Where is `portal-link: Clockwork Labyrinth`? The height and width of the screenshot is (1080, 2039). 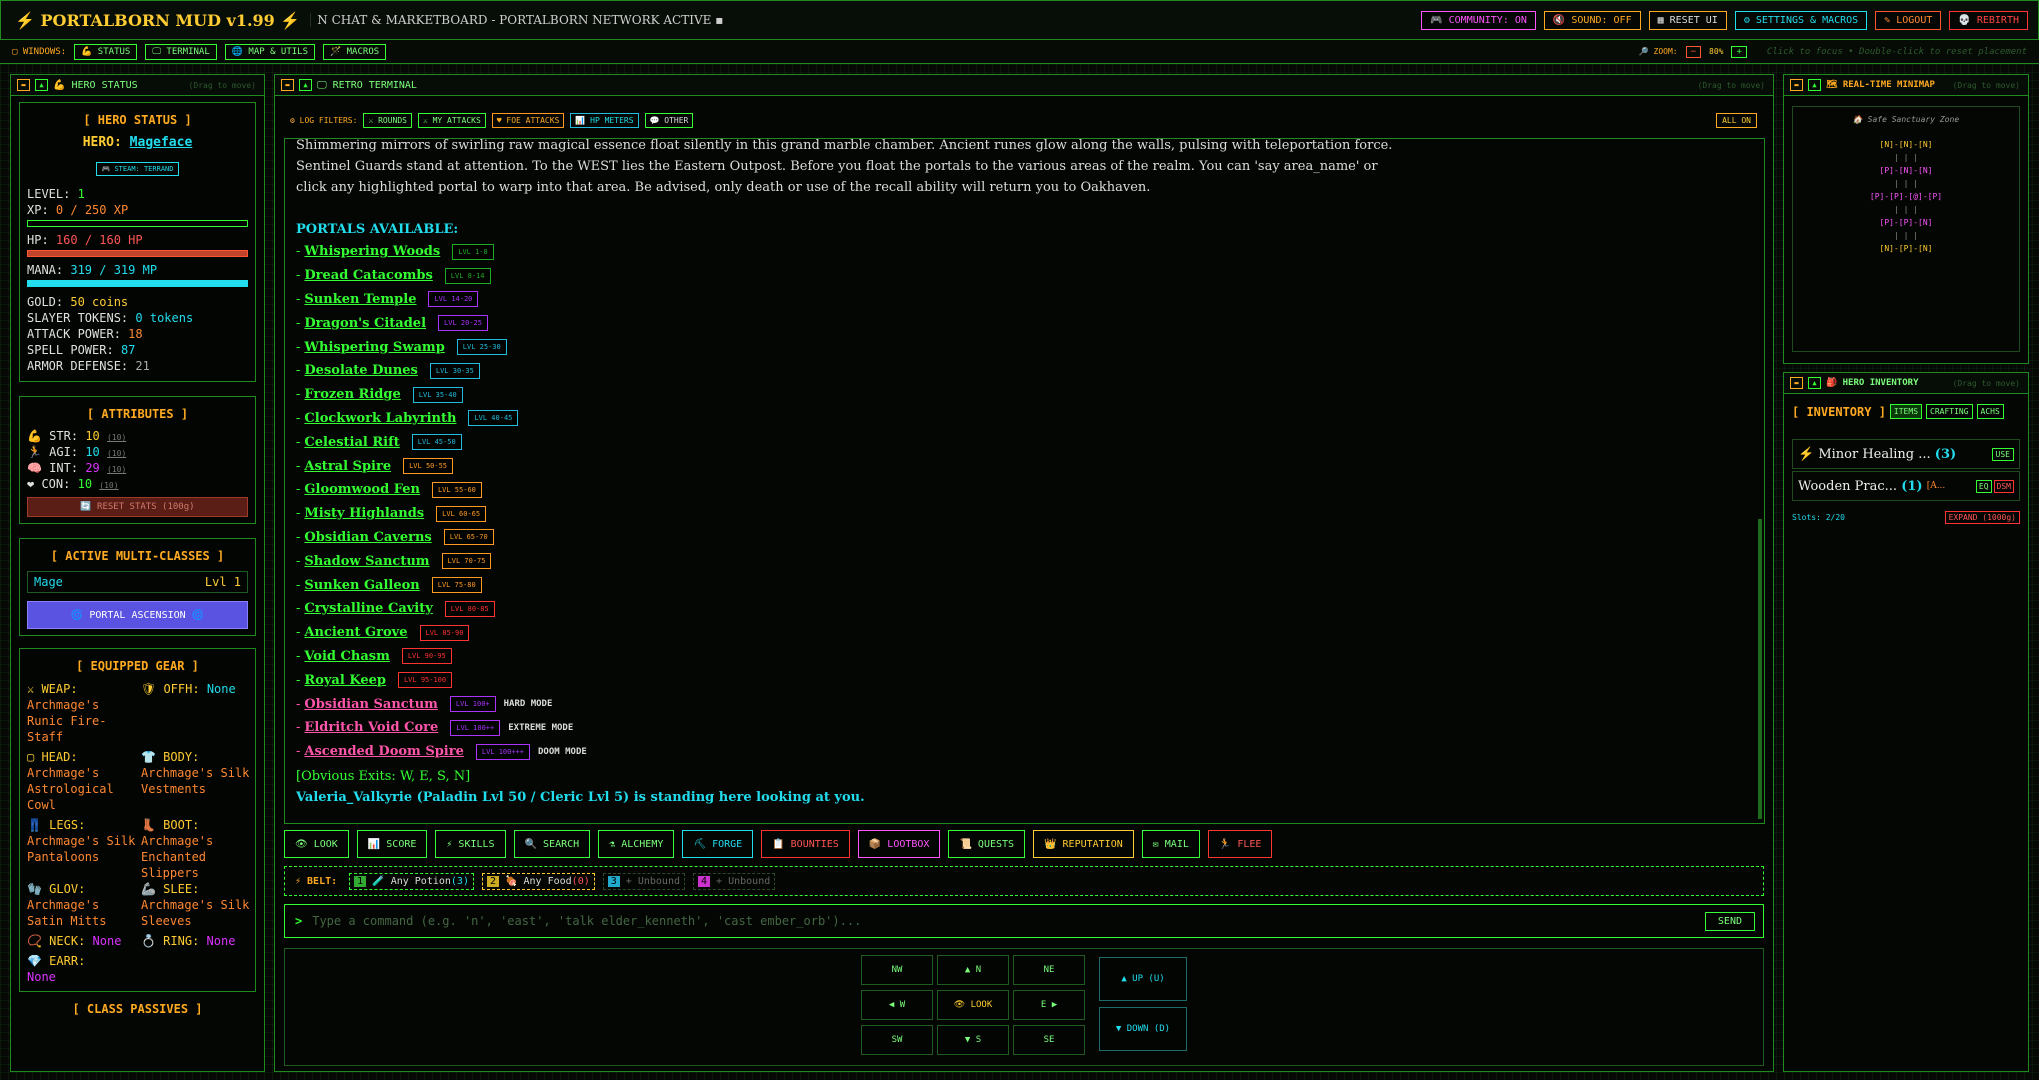
portal-link: Clockwork Labyrinth is located at coordinates (380, 418).